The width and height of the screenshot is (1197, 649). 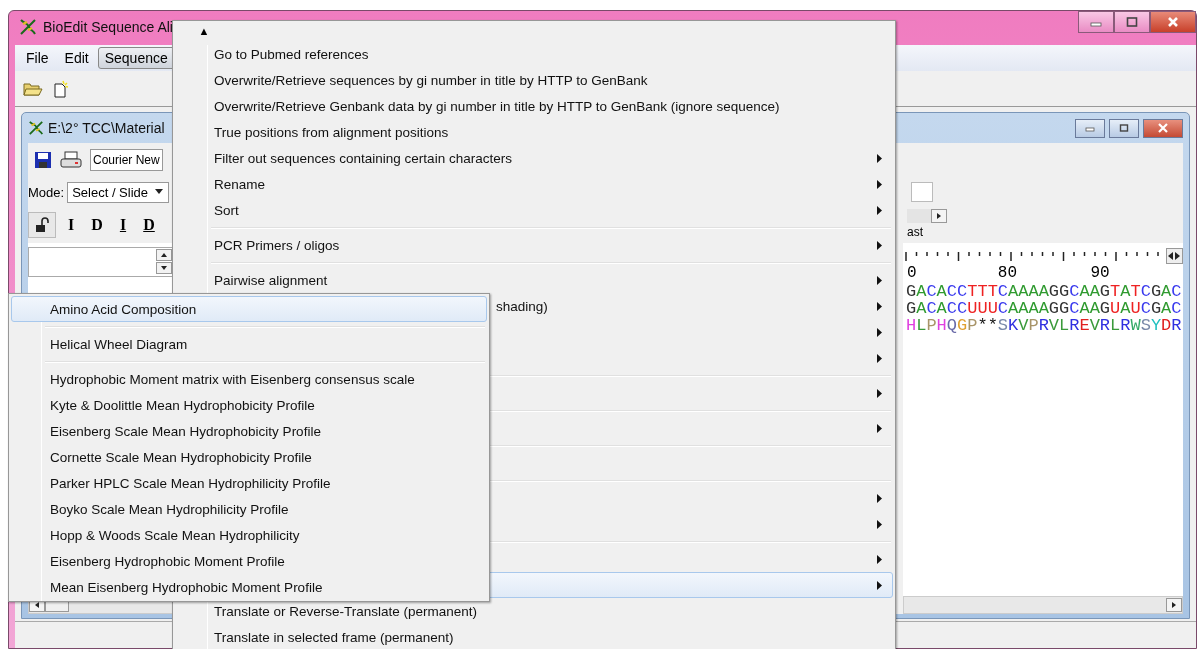 I want to click on menu-item-label: True positions from alignment positions, so click(x=331, y=132).